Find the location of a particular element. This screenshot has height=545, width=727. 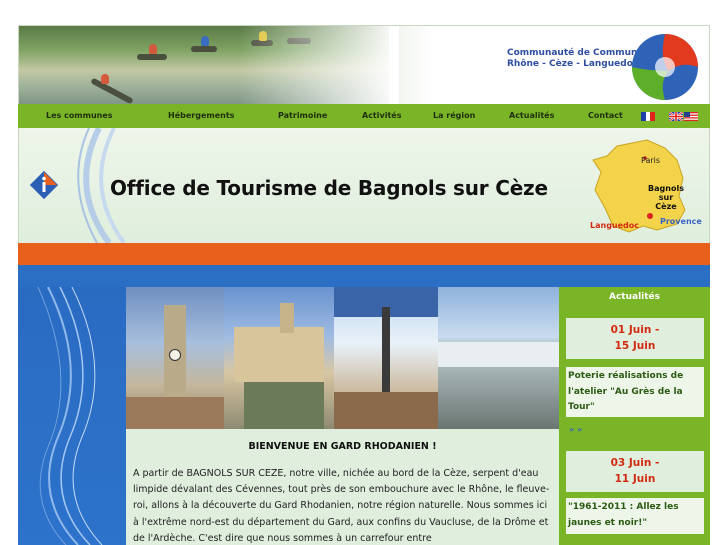

news-title: Actualités is located at coordinates (634, 297).